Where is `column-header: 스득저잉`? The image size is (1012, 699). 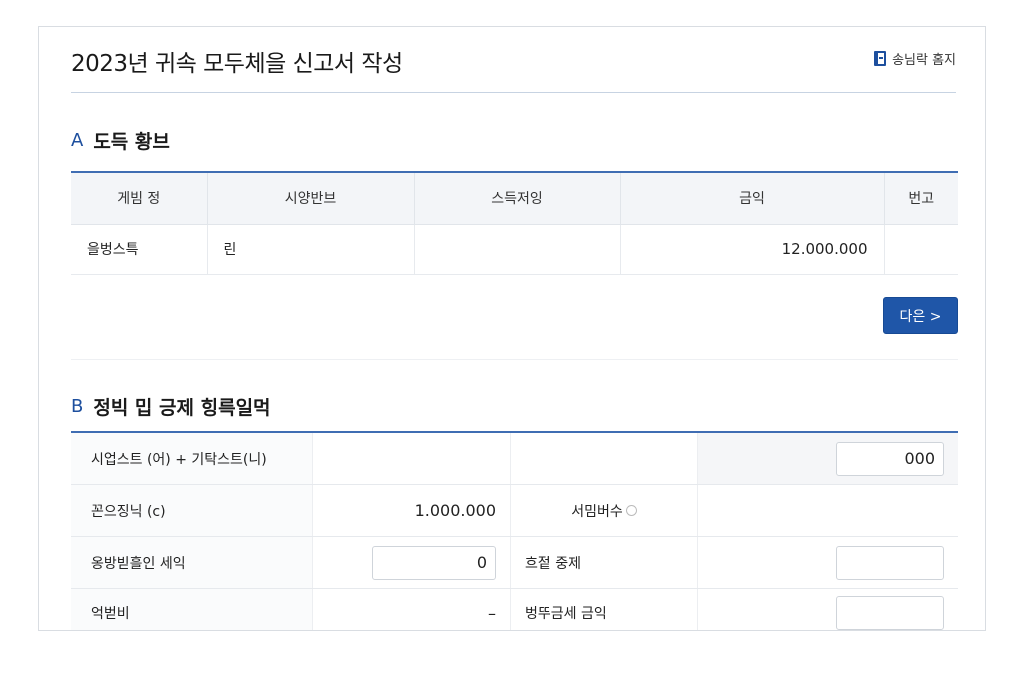 column-header: 스득저잉 is located at coordinates (517, 198).